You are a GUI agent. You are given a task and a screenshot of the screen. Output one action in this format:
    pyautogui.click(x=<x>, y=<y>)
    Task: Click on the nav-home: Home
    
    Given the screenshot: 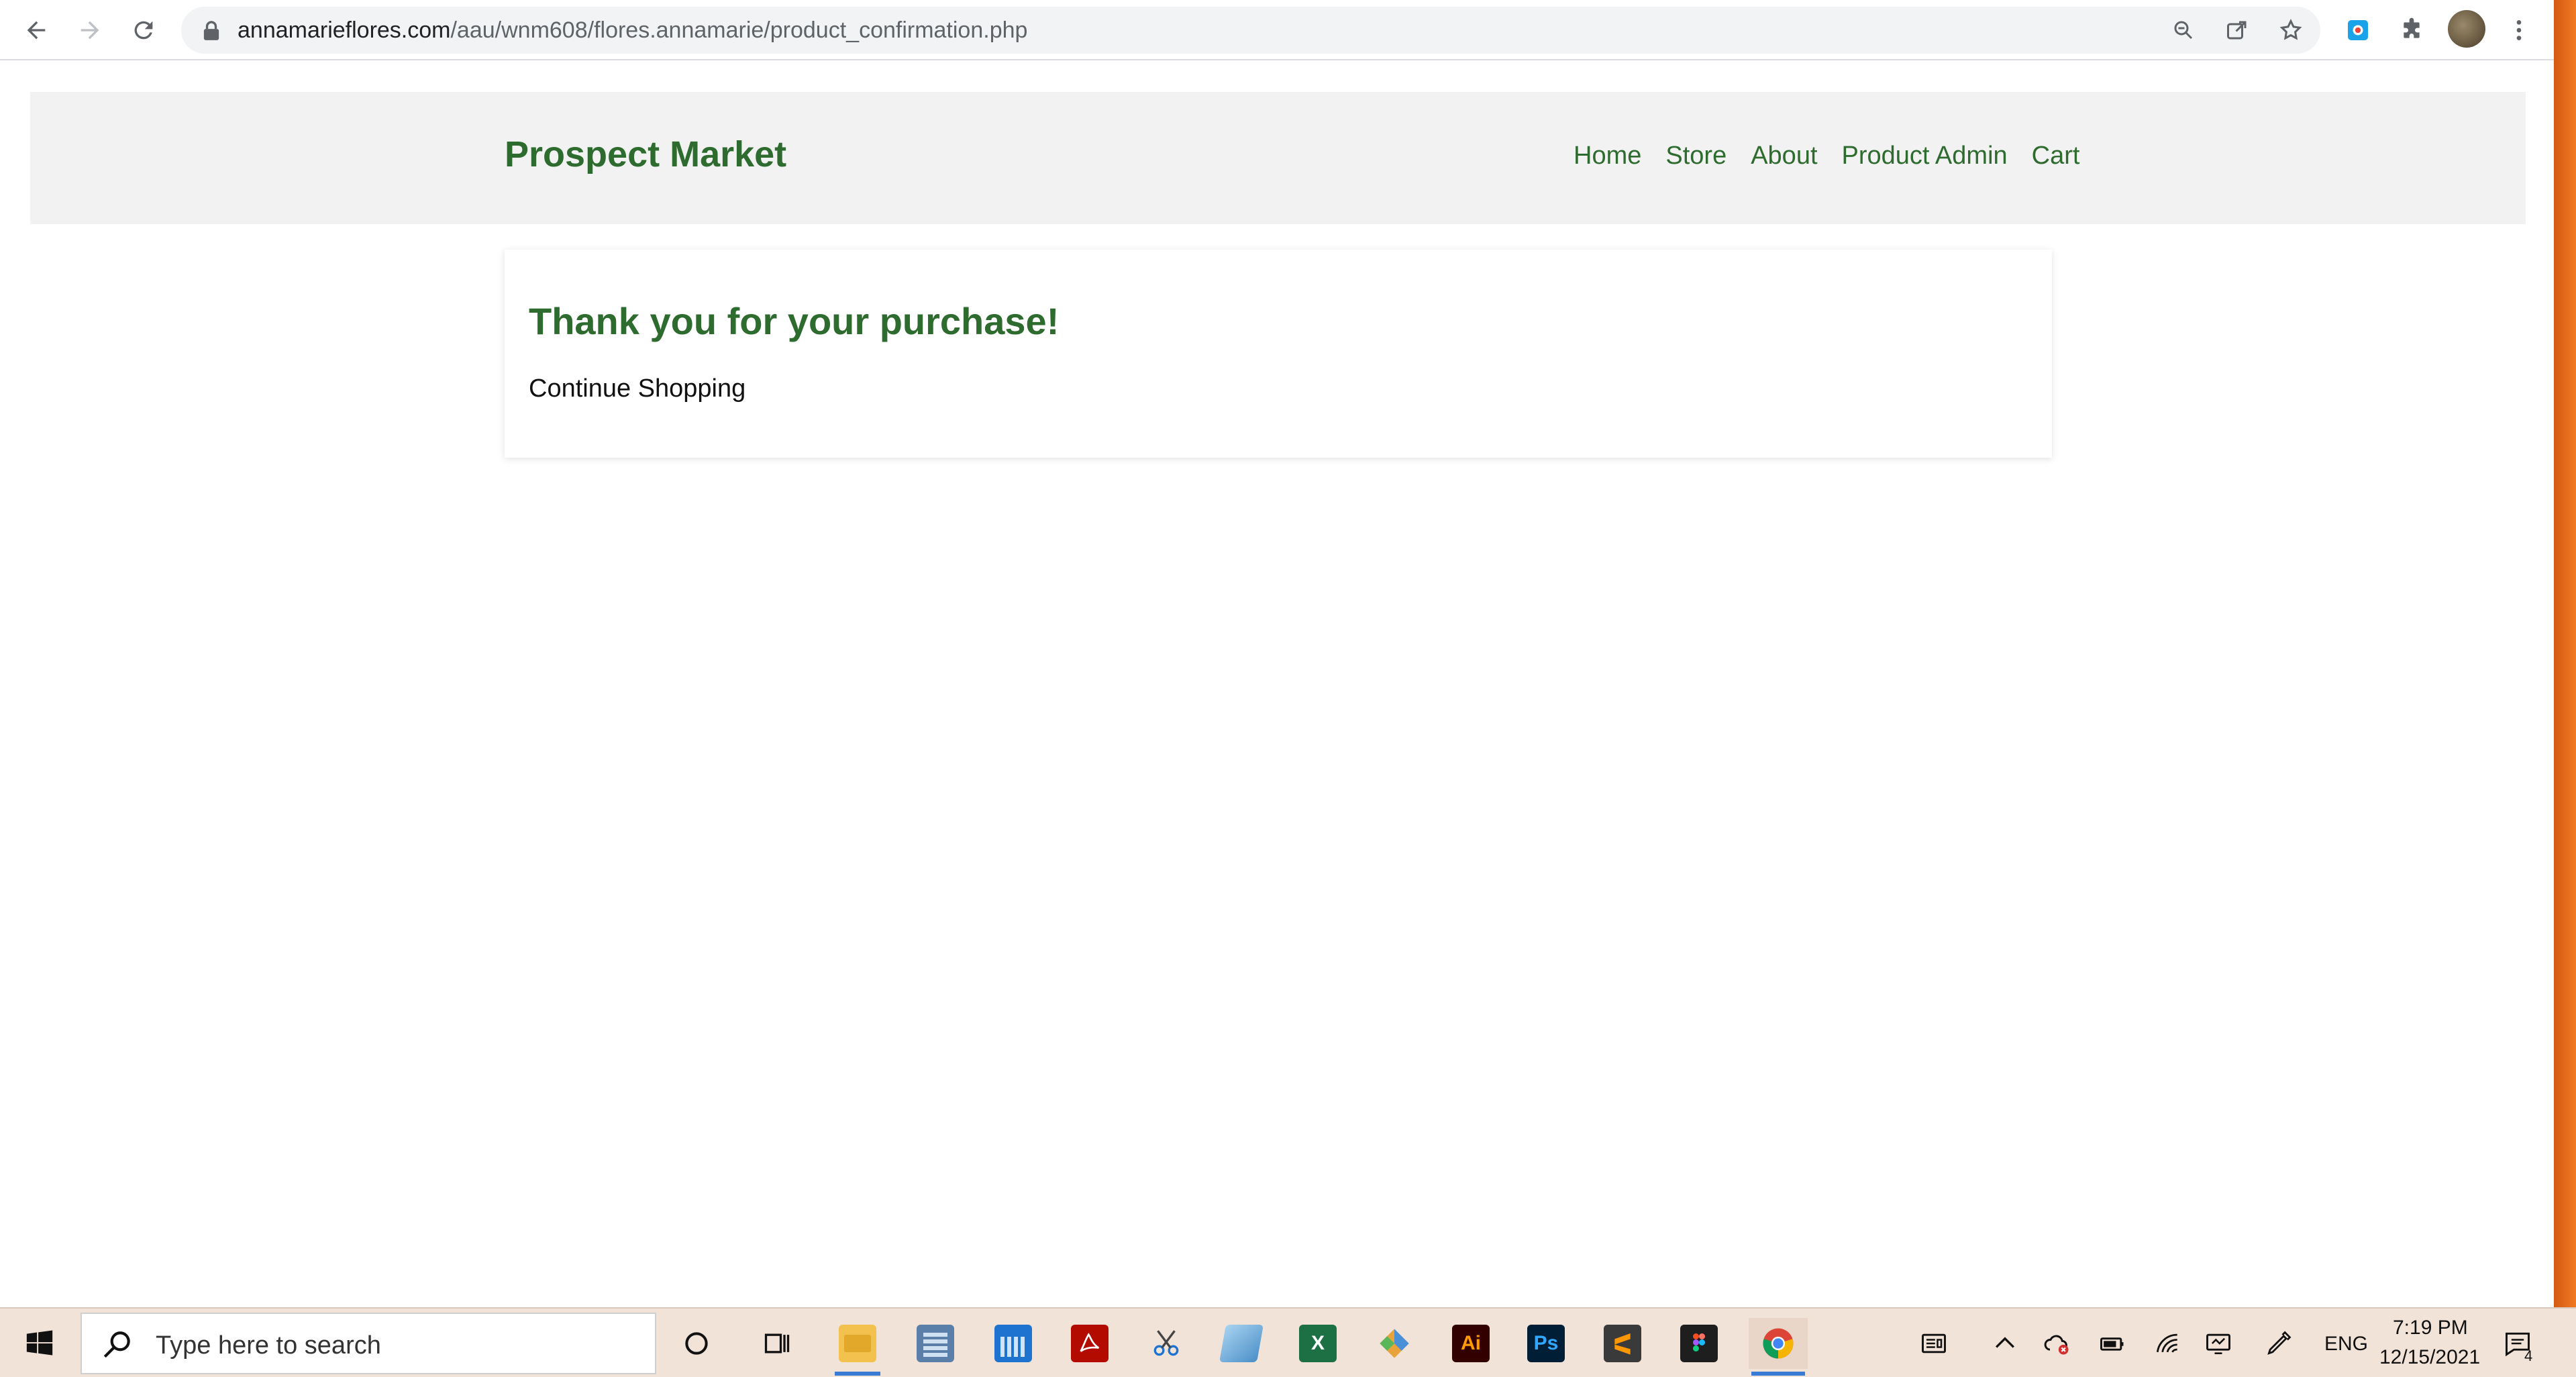 What is the action you would take?
    pyautogui.click(x=1607, y=156)
    